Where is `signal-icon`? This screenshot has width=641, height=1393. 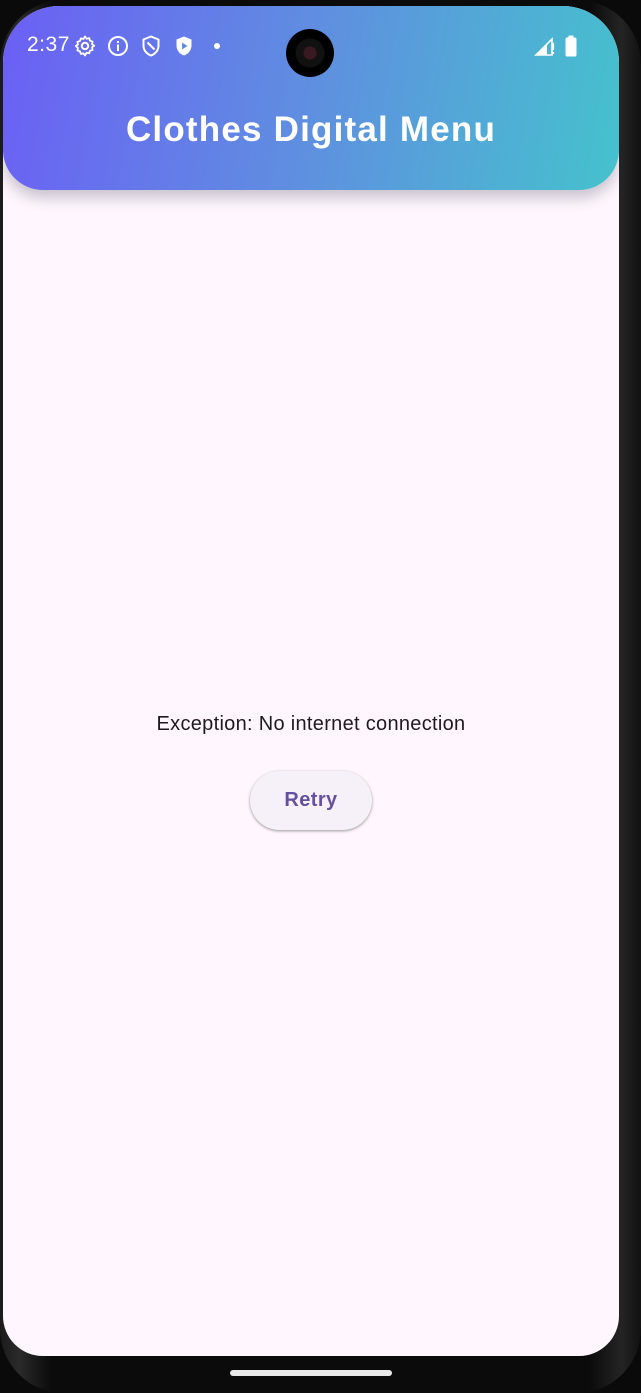
signal-icon is located at coordinates (545, 46).